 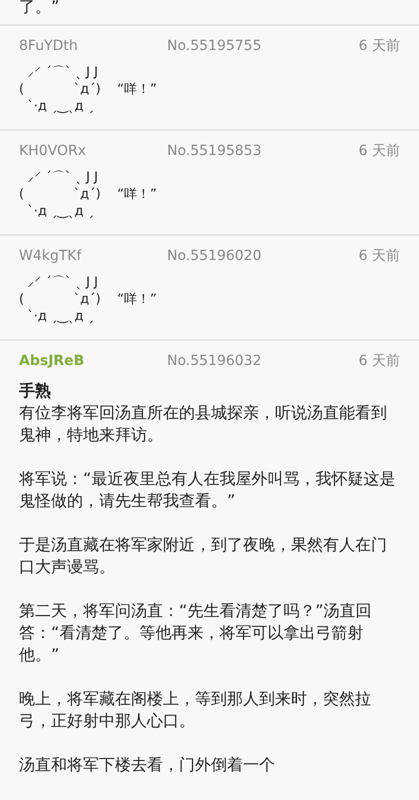 I want to click on user-id: KH0VORx, so click(x=53, y=151).